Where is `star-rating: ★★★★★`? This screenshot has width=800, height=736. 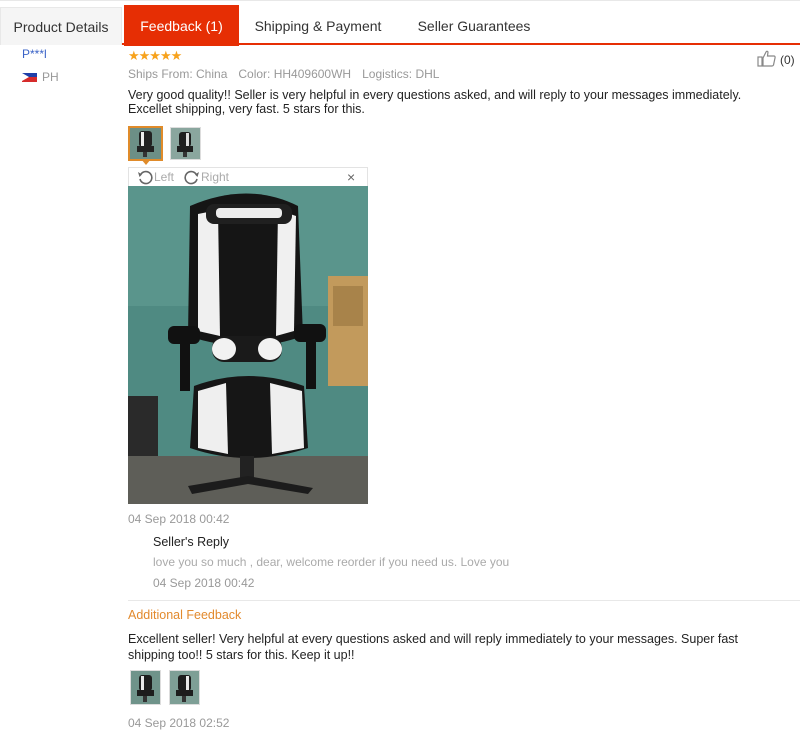 star-rating: ★★★★★ is located at coordinates (155, 55).